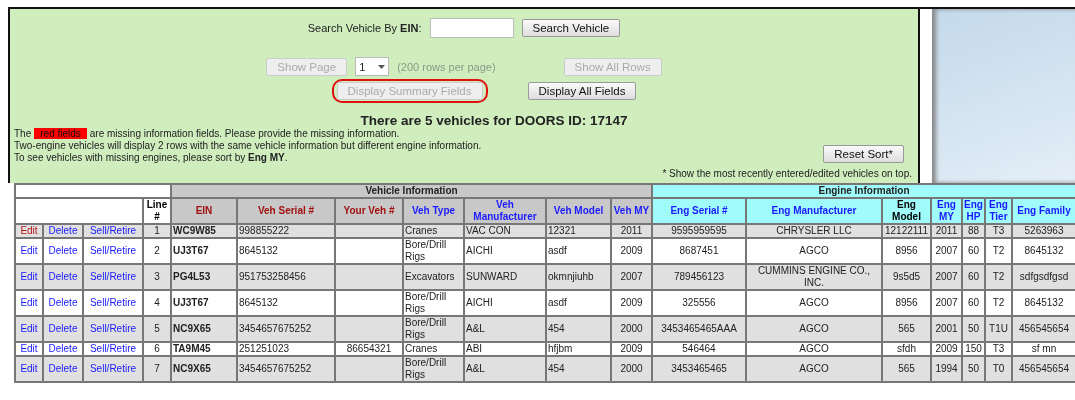  I want to click on table-cell: 3453465465AAA, so click(699, 329).